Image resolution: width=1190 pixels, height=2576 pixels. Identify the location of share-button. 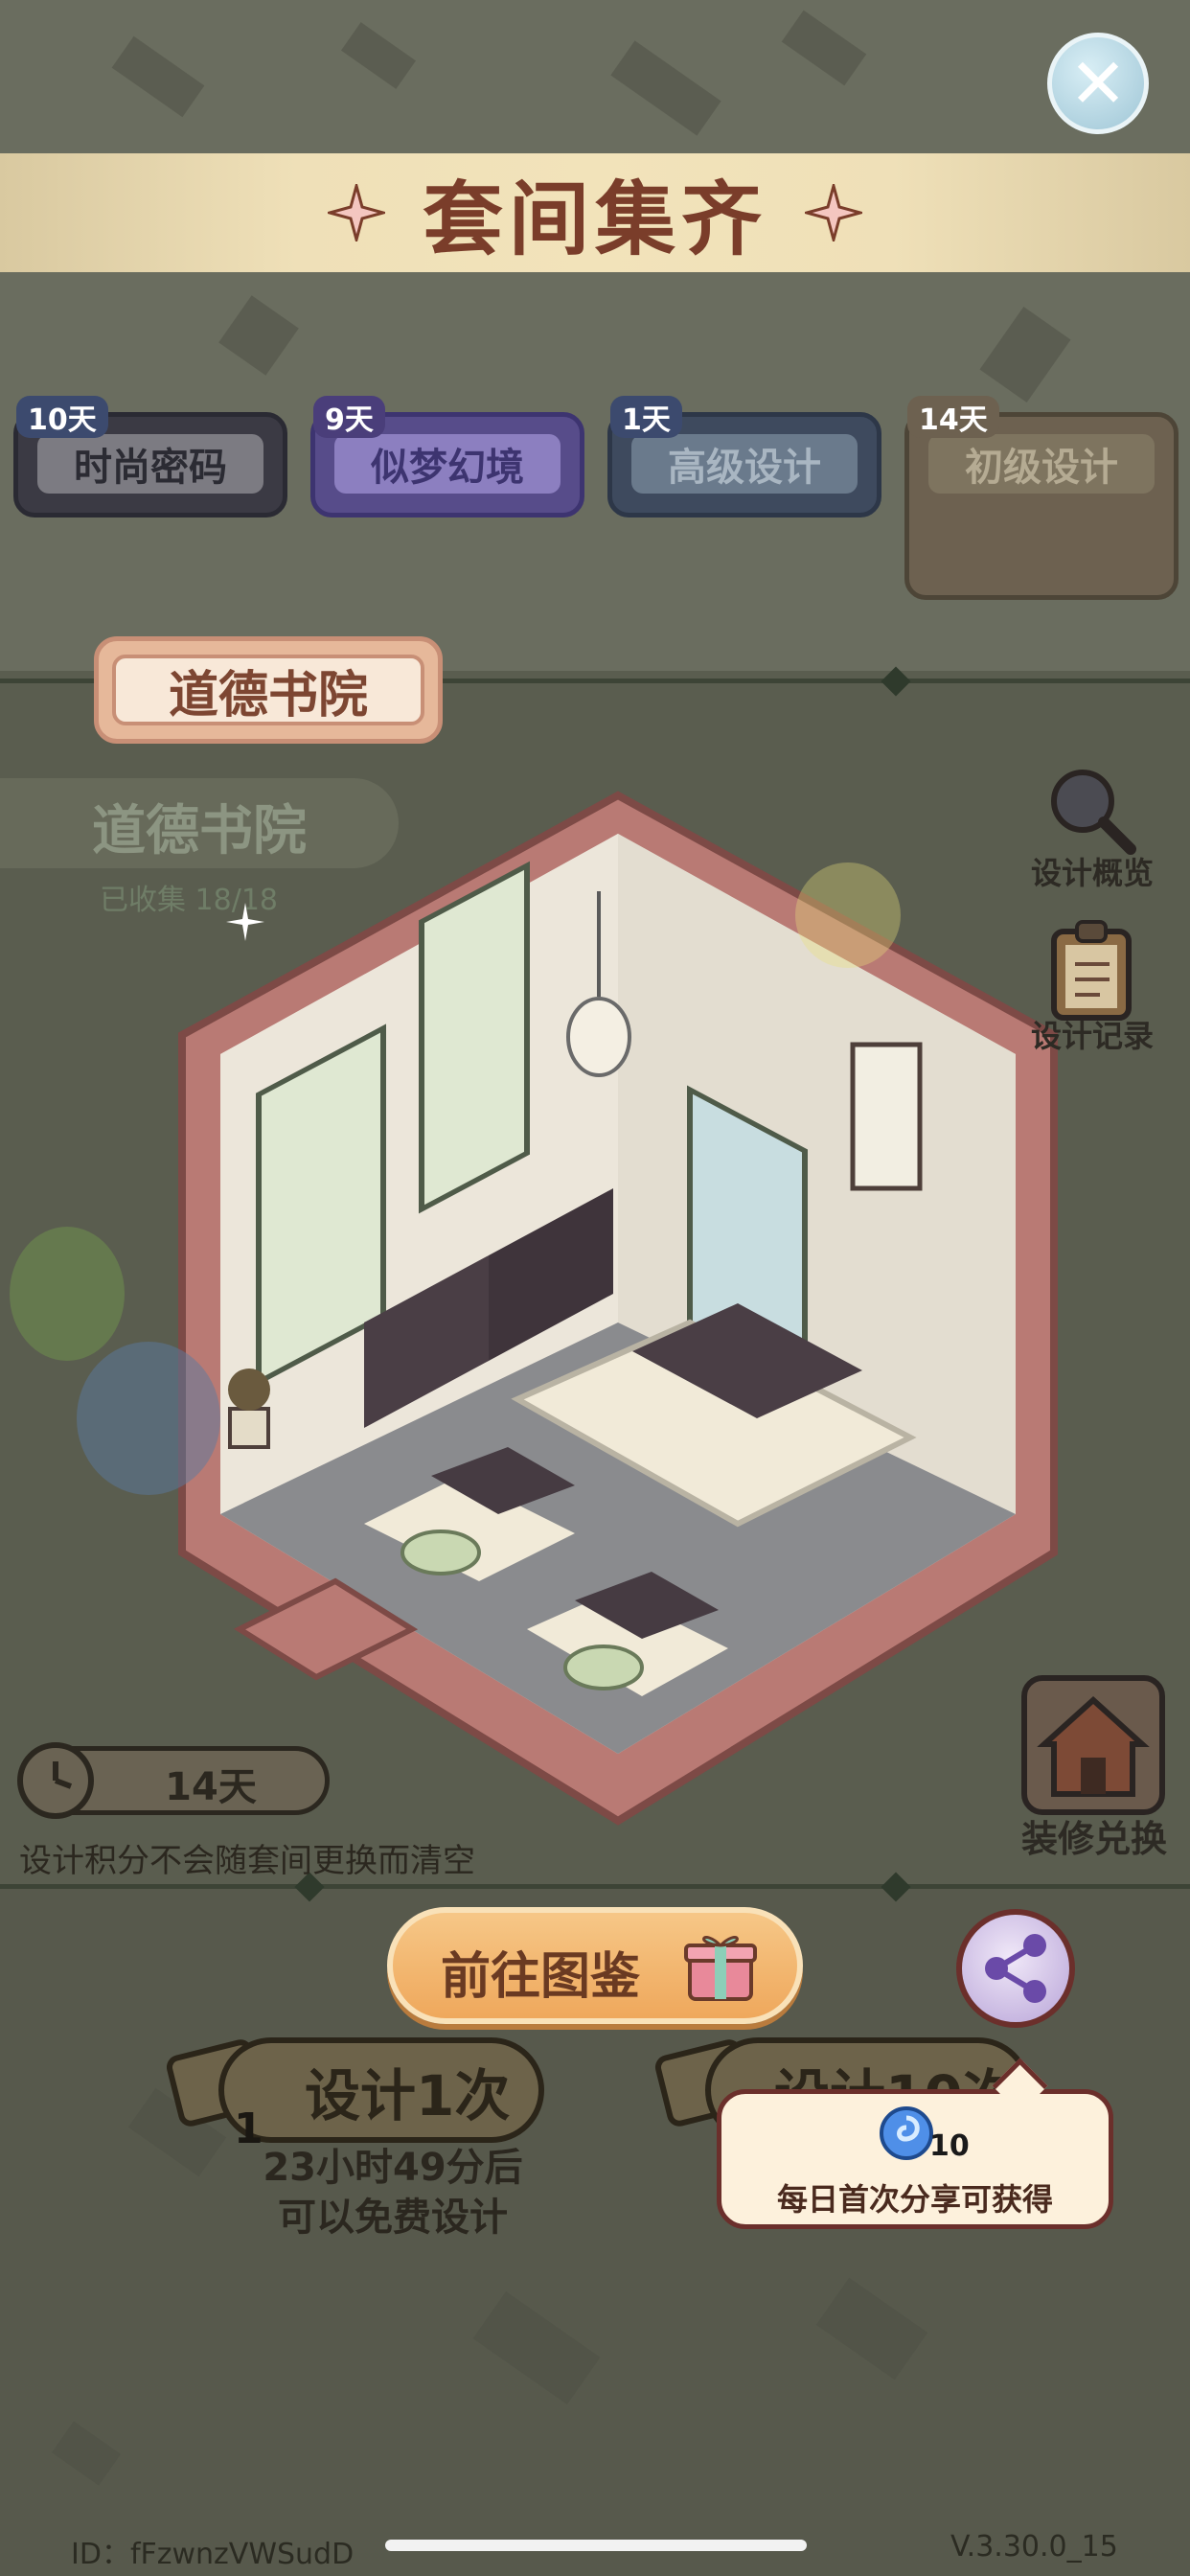
(1015, 1968).